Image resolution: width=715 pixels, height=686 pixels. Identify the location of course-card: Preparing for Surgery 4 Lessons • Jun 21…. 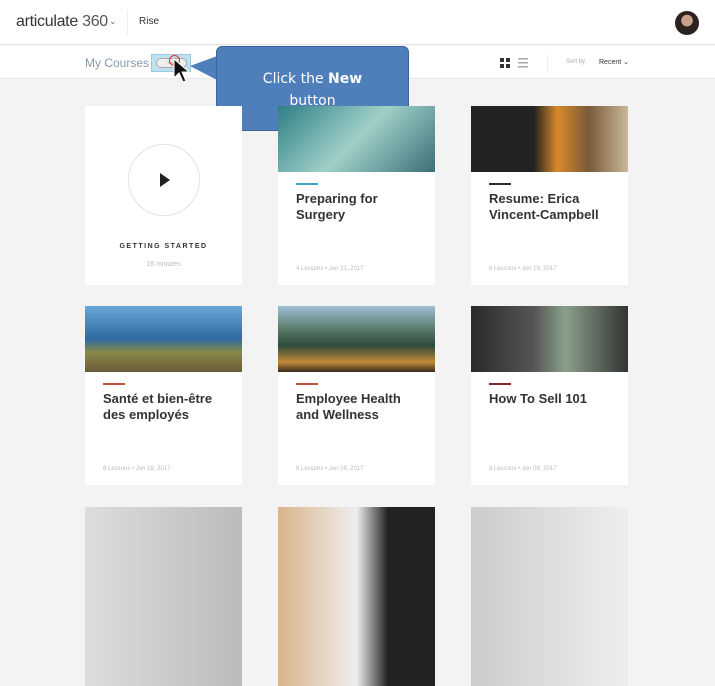
(356, 195).